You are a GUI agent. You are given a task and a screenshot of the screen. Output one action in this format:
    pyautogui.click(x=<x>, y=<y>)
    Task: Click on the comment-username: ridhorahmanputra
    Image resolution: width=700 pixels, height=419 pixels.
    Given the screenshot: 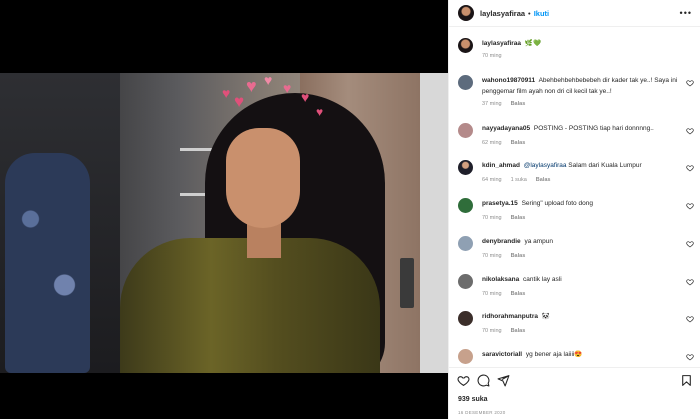 What is the action you would take?
    pyautogui.click(x=510, y=316)
    